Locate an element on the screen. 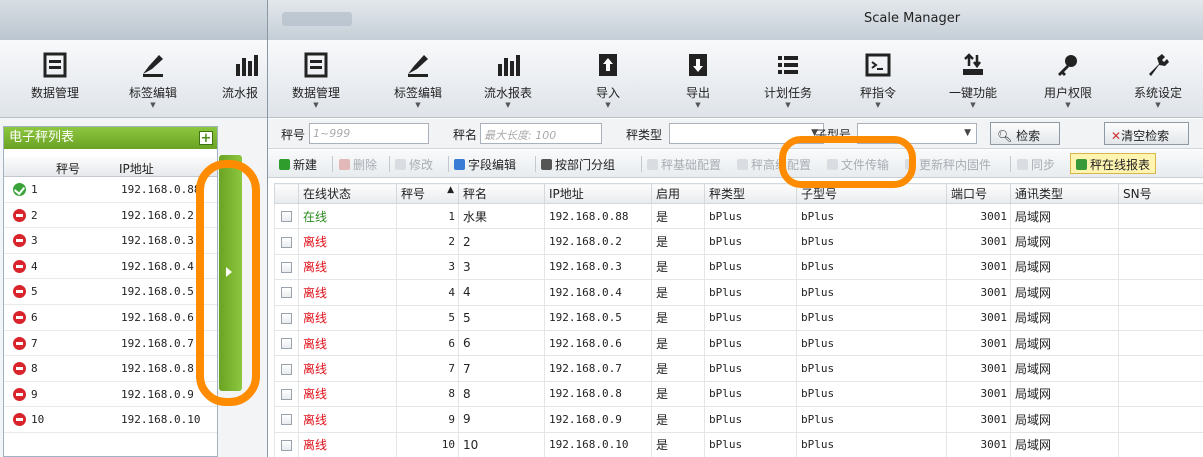  column-sn: SN号 is located at coordinates (1160, 193).